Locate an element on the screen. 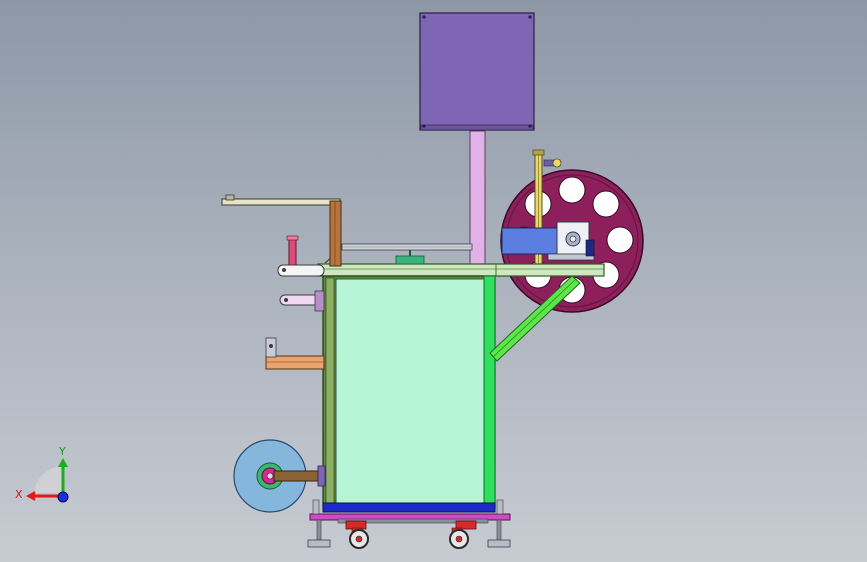 The image size is (867, 562). x-axis-label: X is located at coordinates (19, 494).